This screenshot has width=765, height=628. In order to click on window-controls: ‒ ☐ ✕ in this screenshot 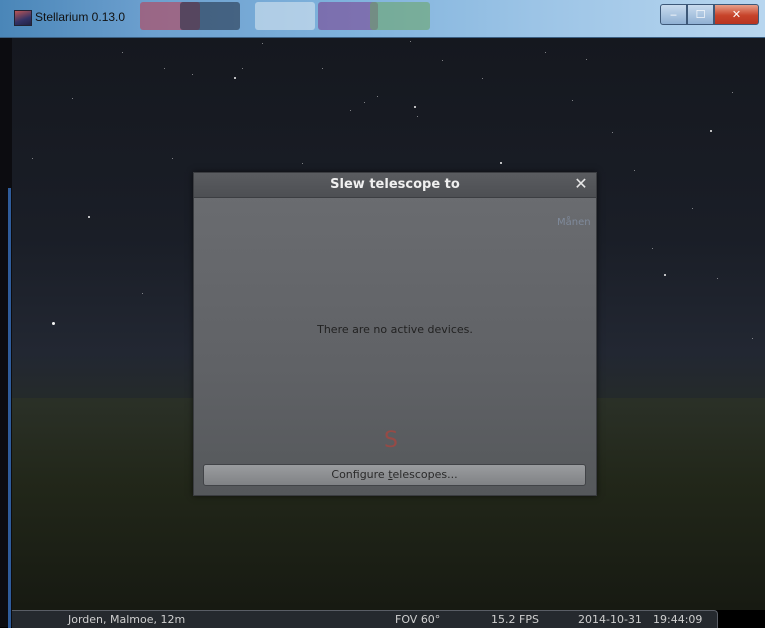, I will do `click(709, 15)`.